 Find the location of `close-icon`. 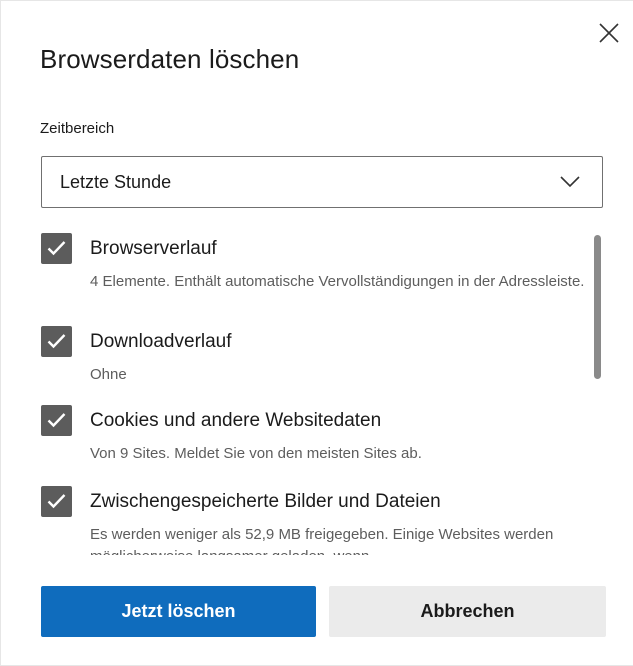

close-icon is located at coordinates (609, 33).